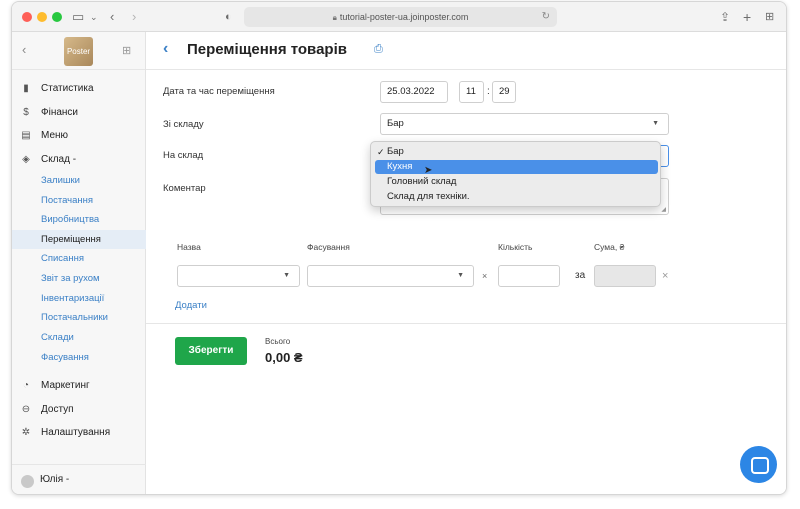 The height and width of the screenshot is (509, 800). Describe the element at coordinates (228, 17) in the screenshot. I see `privacy-shield-icon: ◐` at that location.